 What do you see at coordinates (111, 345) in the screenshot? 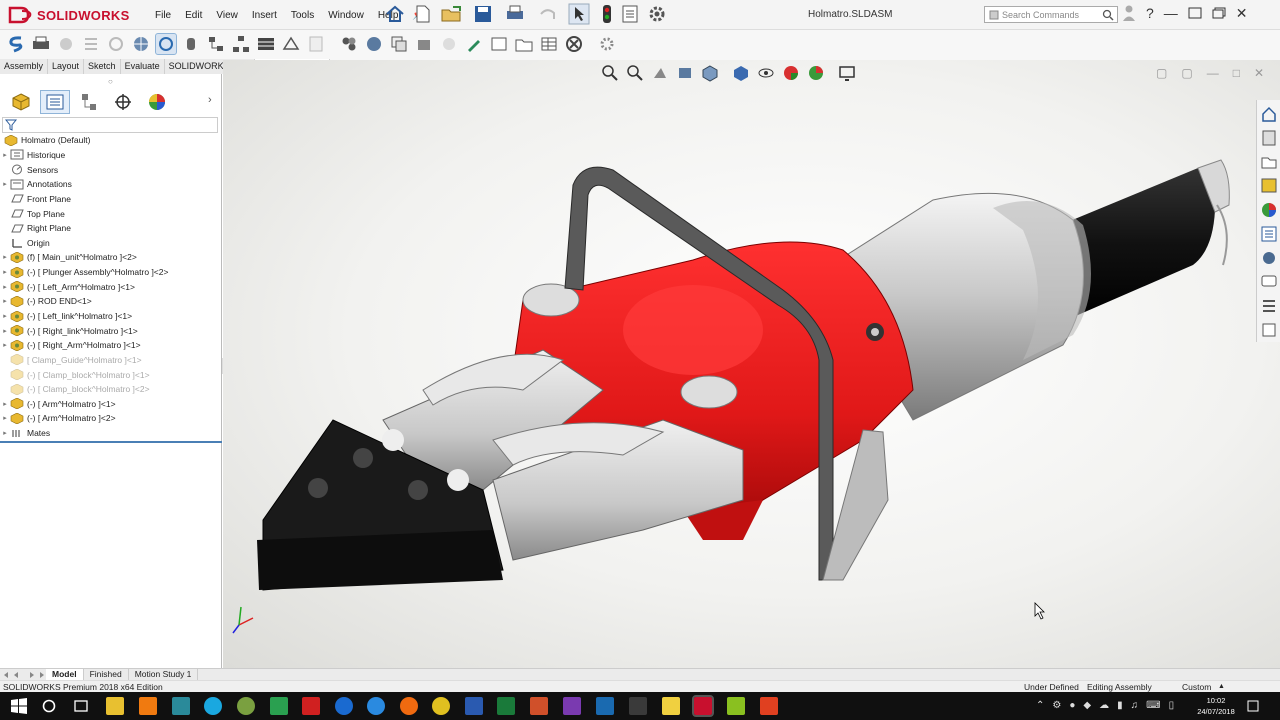
I see `tree-item: ▸ (-) [ Right_Arm^Holmatro ]<1>` at bounding box center [111, 345].